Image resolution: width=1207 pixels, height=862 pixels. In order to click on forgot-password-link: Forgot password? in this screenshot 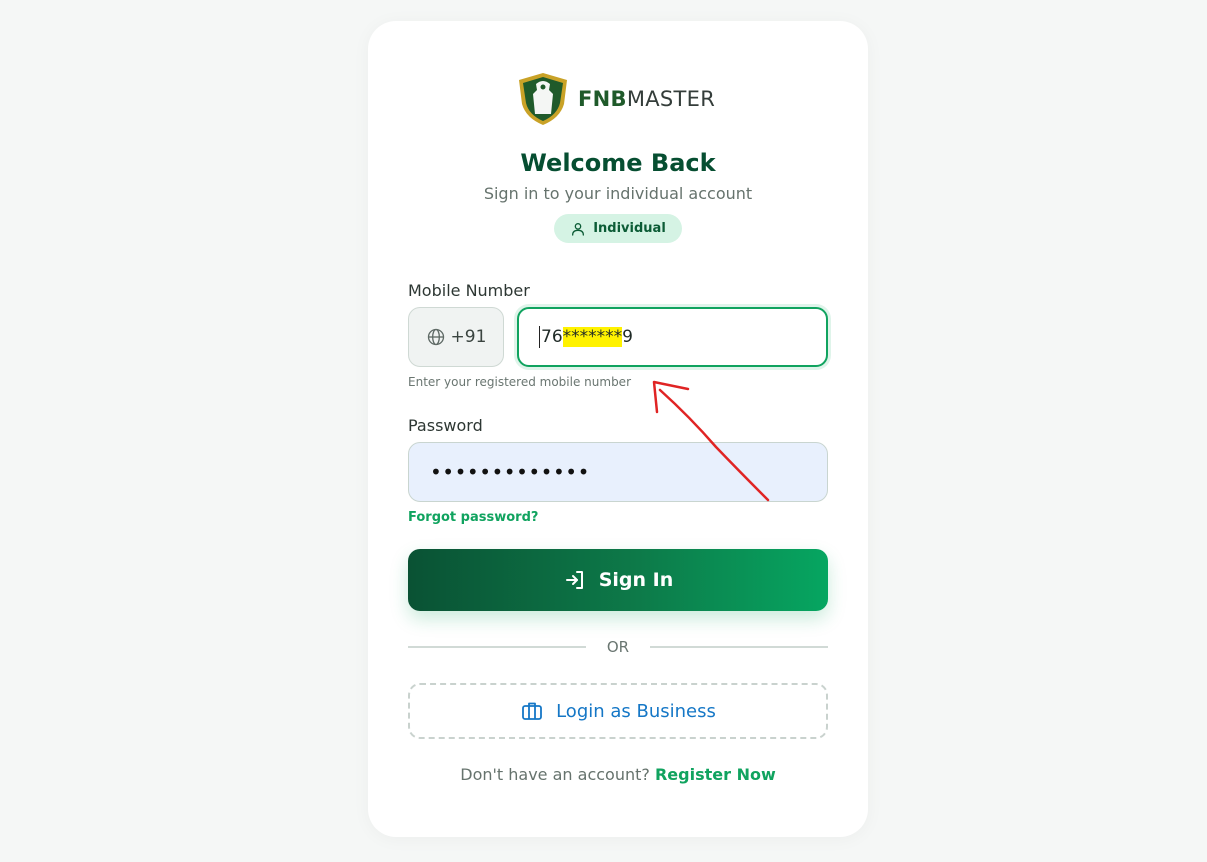, I will do `click(473, 517)`.